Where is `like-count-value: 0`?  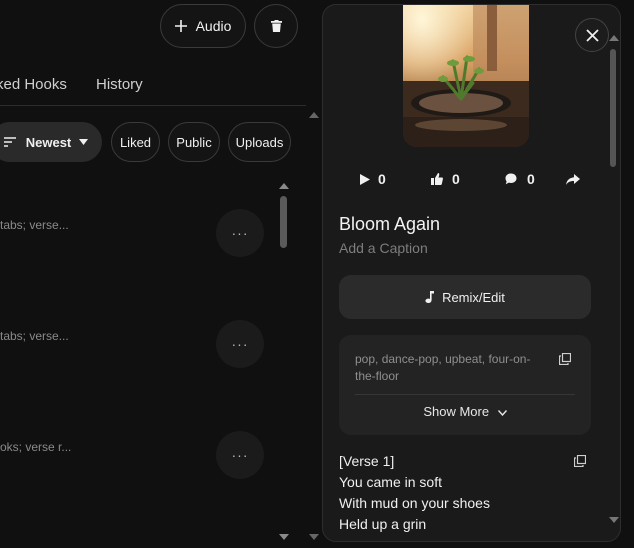
like-count-value: 0 is located at coordinates (456, 179).